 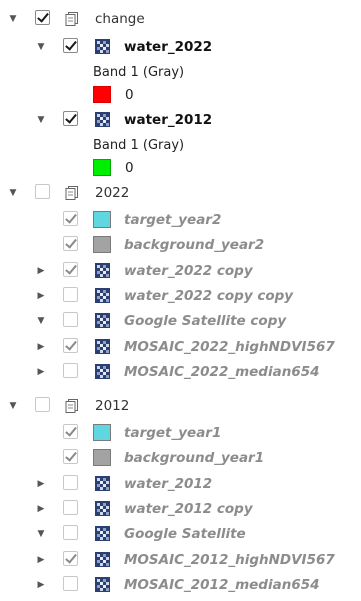 I want to click on group-label: 2022, so click(x=112, y=193).